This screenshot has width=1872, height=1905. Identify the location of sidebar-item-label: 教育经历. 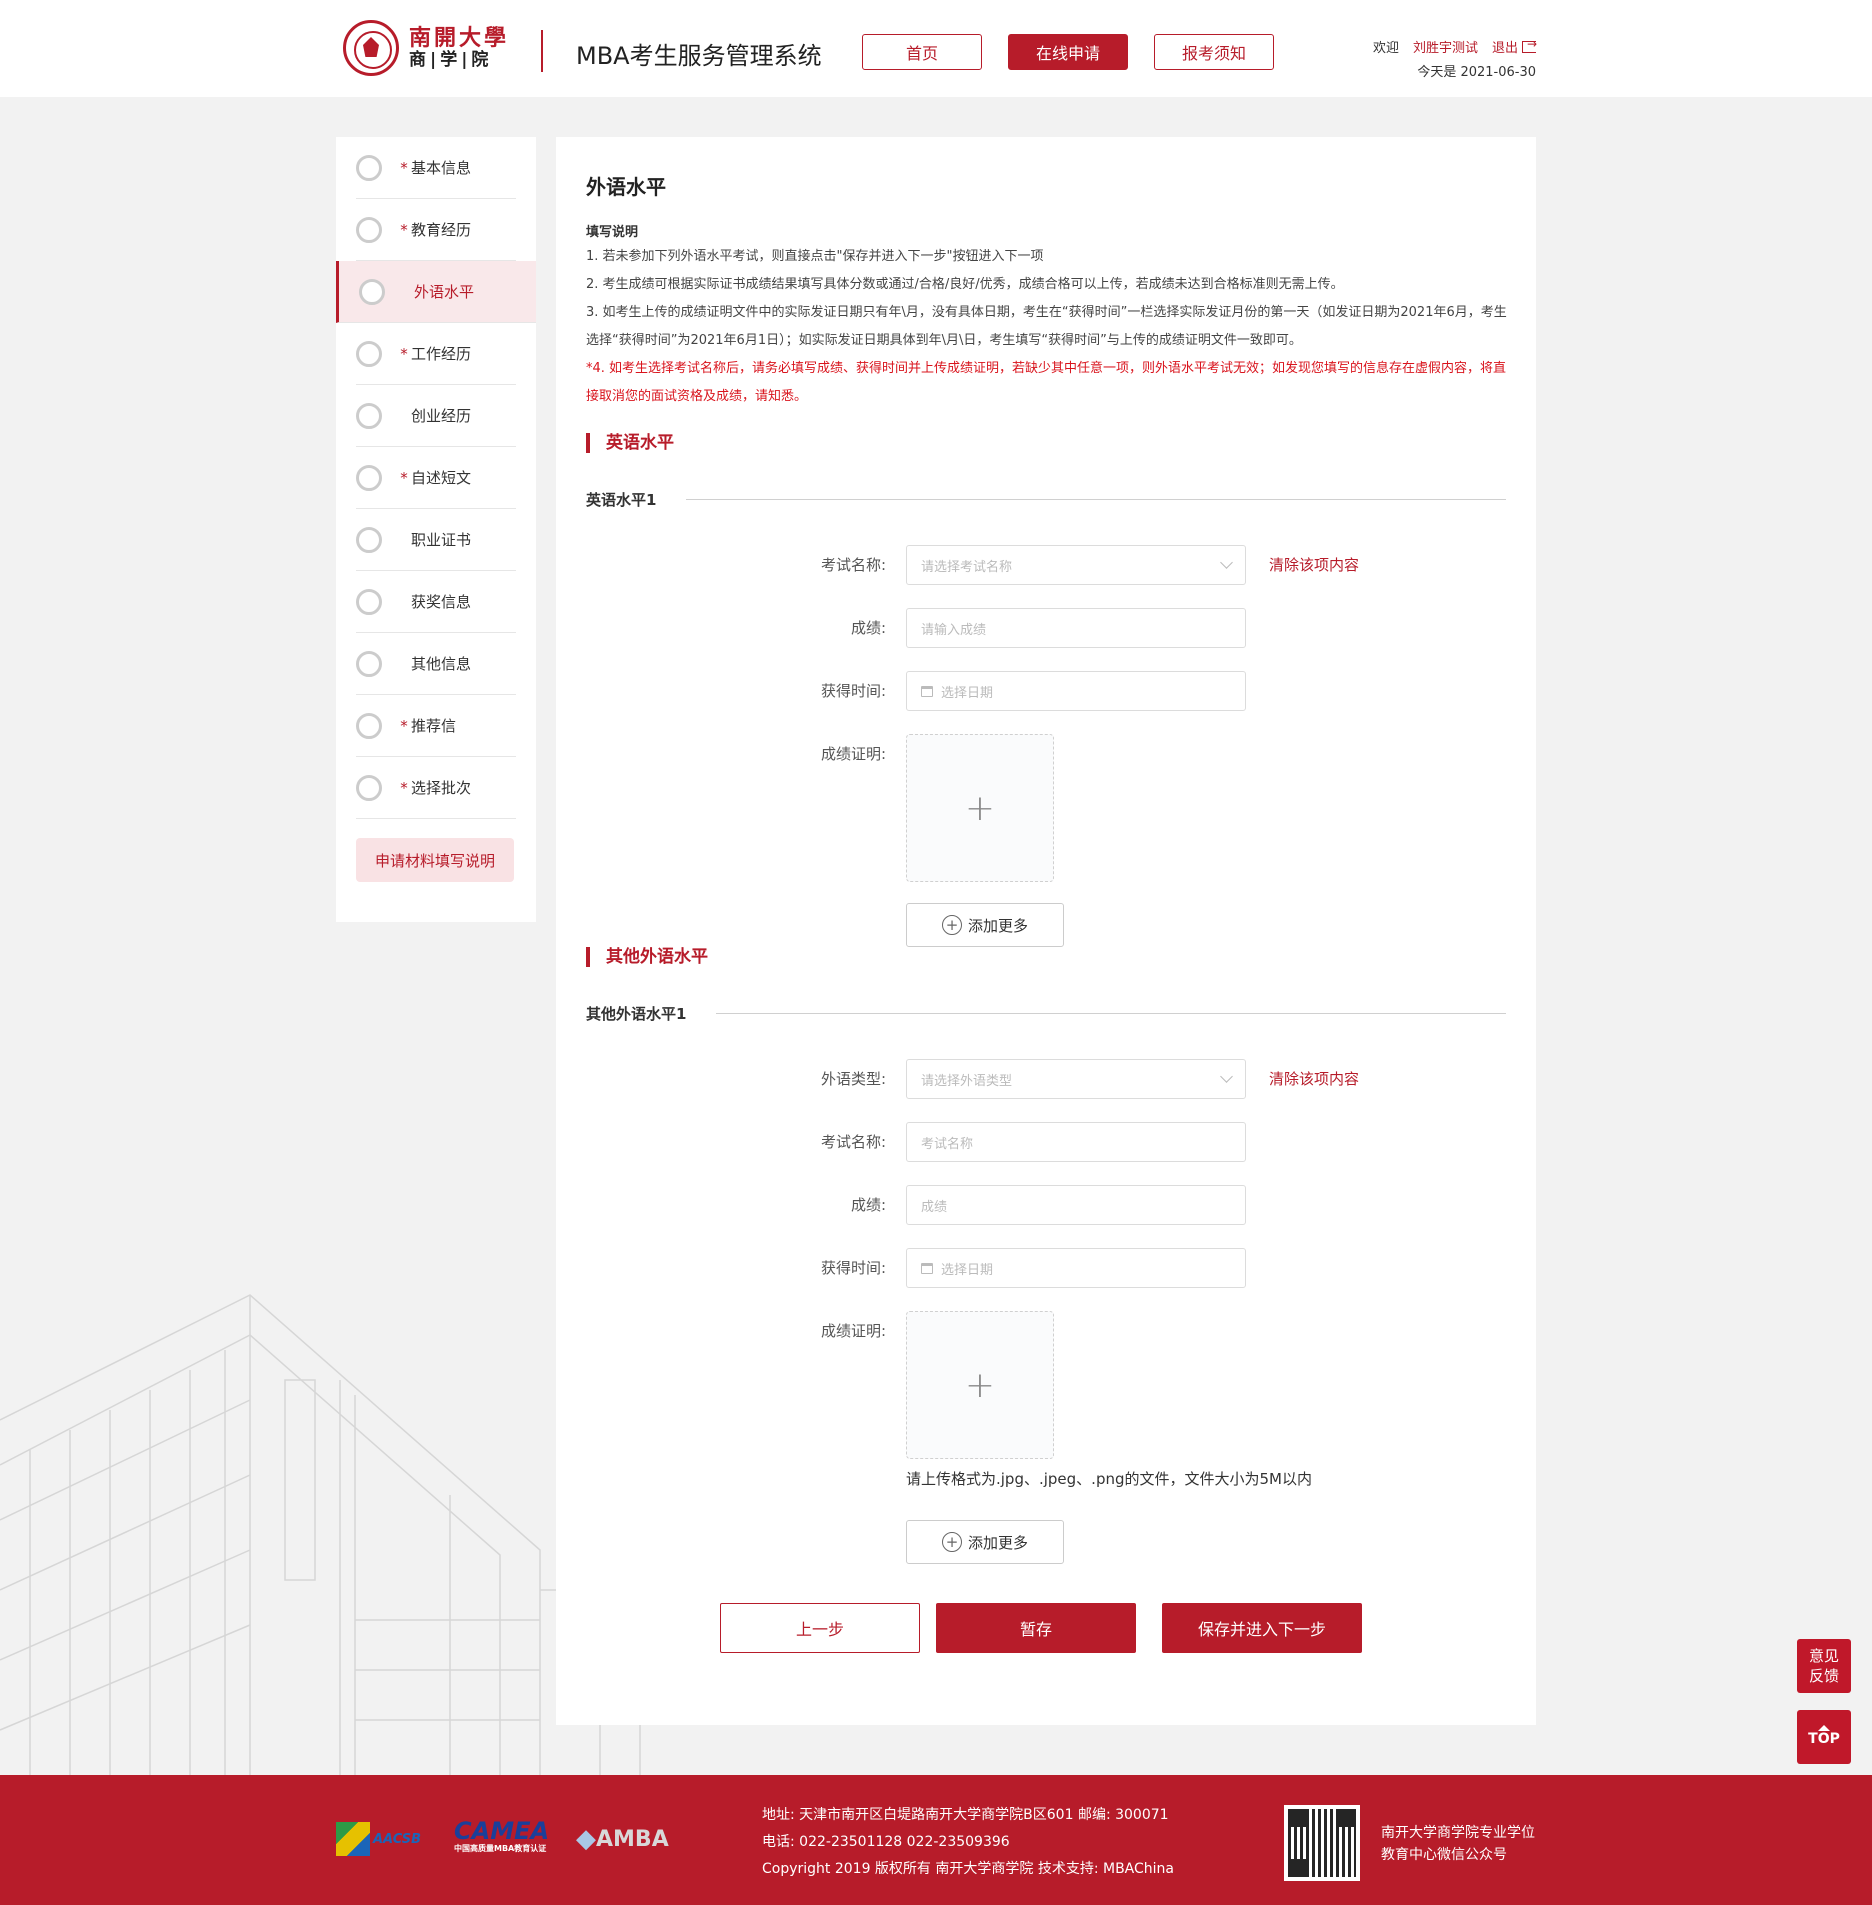
(441, 230).